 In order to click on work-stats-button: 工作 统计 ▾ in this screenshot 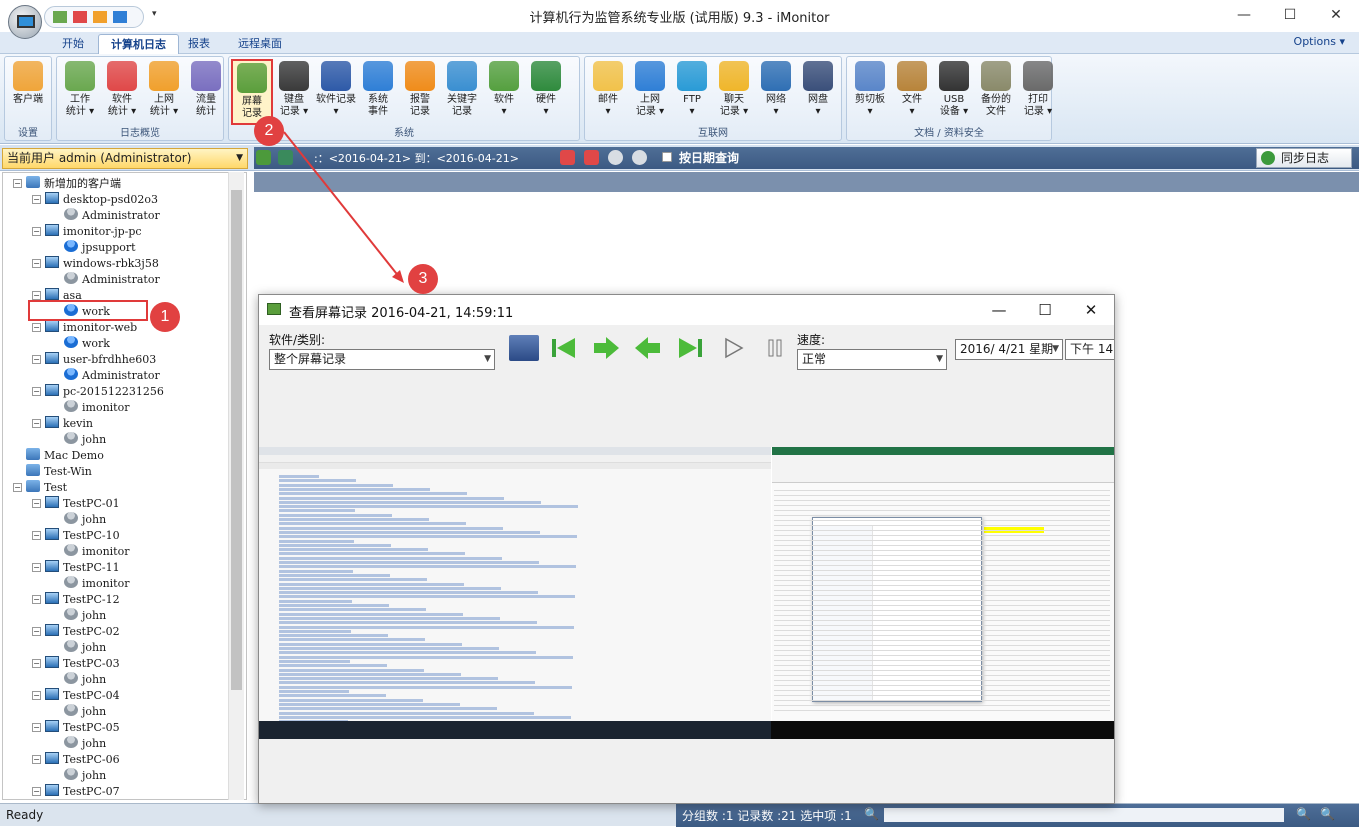, I will do `click(80, 92)`.